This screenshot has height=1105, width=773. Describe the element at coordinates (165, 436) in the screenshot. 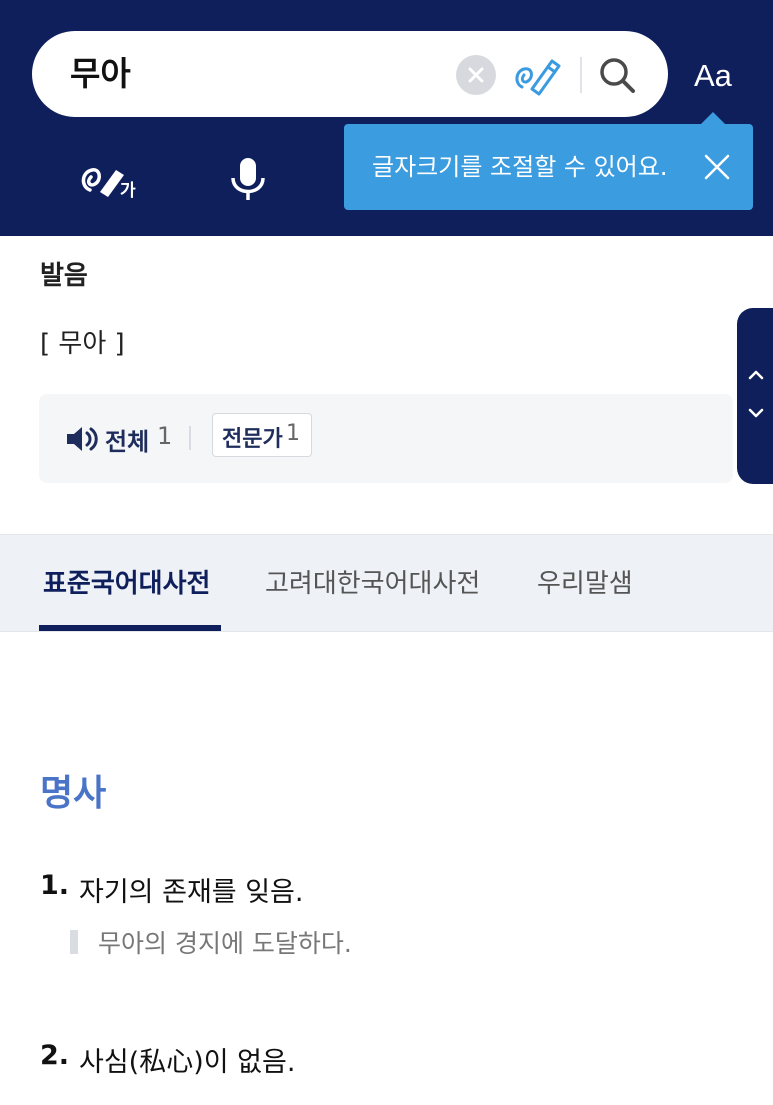

I see `audio-all-count: 1` at that location.